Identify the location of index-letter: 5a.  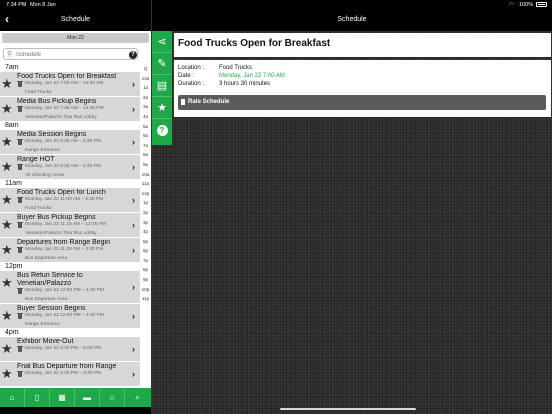
(145, 127).